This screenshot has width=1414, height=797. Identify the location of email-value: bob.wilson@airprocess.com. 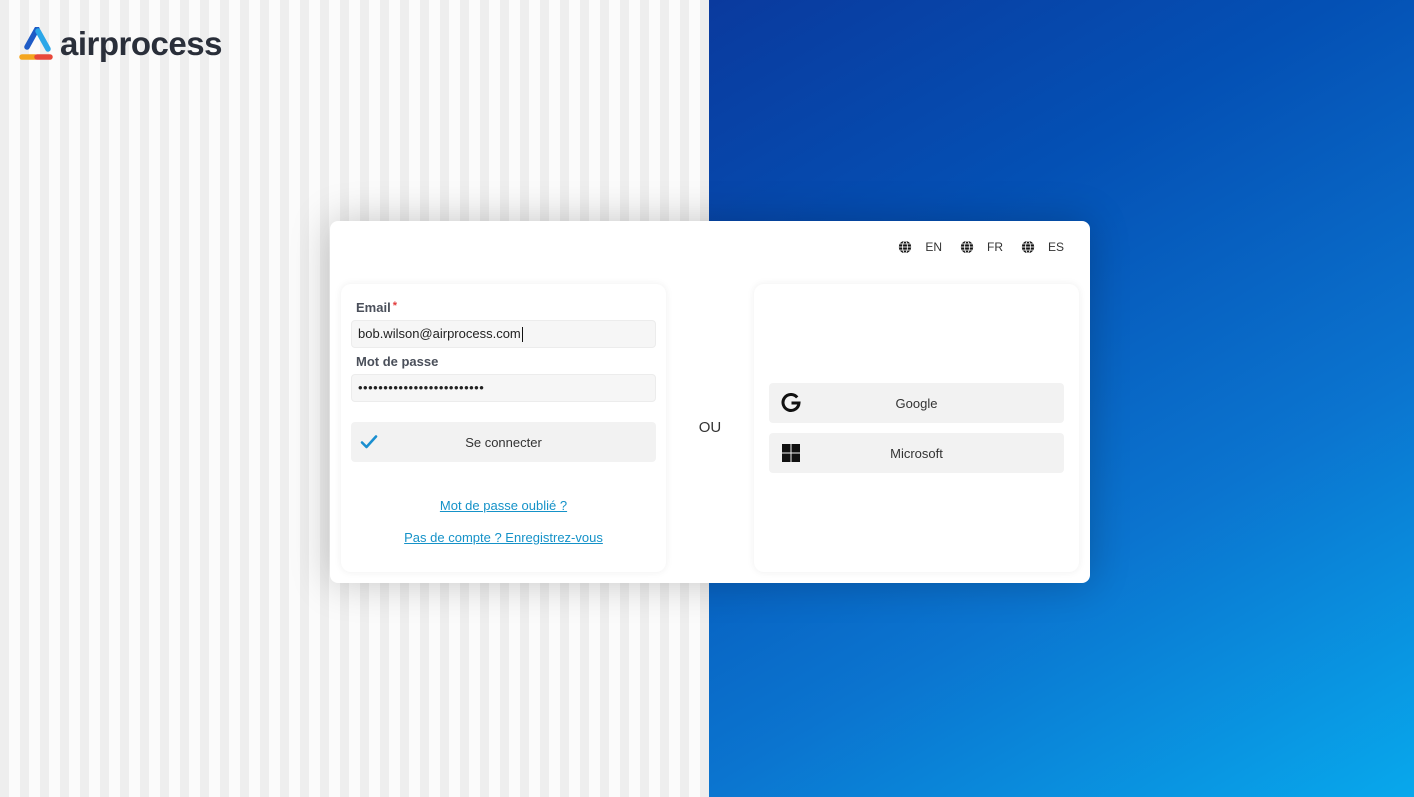
(439, 333).